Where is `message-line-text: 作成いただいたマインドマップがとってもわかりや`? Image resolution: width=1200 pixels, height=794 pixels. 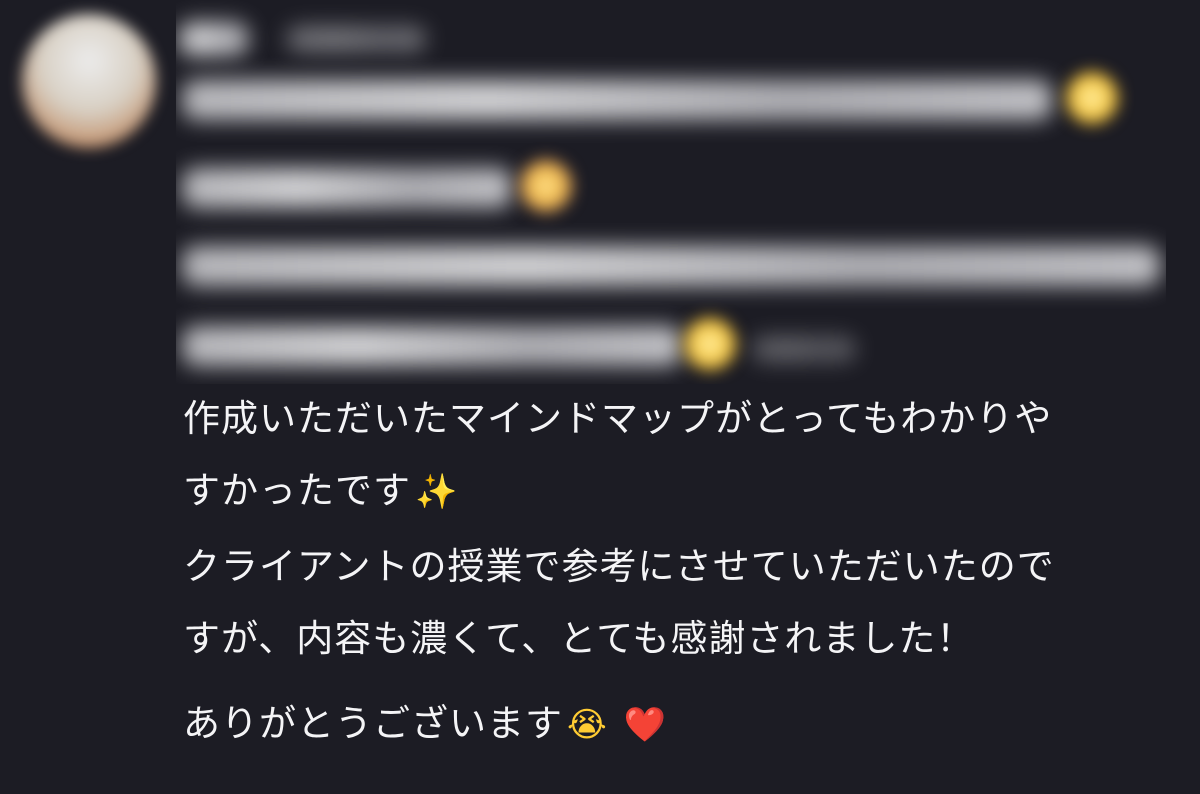
message-line-text: 作成いただいたマインドマップがとってもわかりや is located at coordinates (618, 418).